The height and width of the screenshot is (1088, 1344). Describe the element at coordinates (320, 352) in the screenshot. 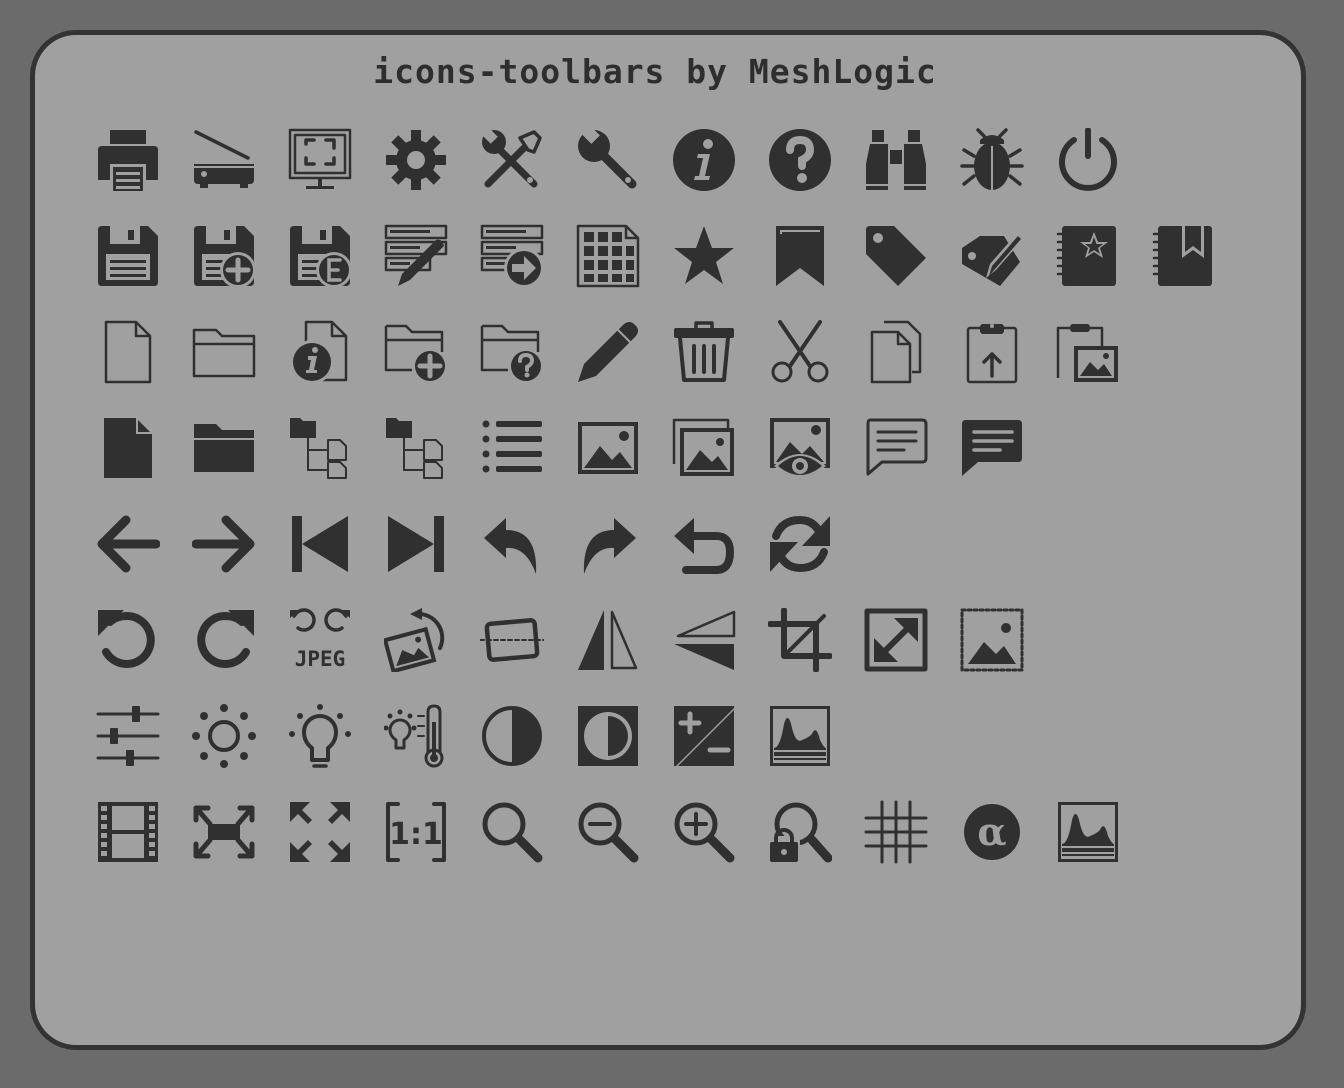

I see `file-info-icon` at that location.